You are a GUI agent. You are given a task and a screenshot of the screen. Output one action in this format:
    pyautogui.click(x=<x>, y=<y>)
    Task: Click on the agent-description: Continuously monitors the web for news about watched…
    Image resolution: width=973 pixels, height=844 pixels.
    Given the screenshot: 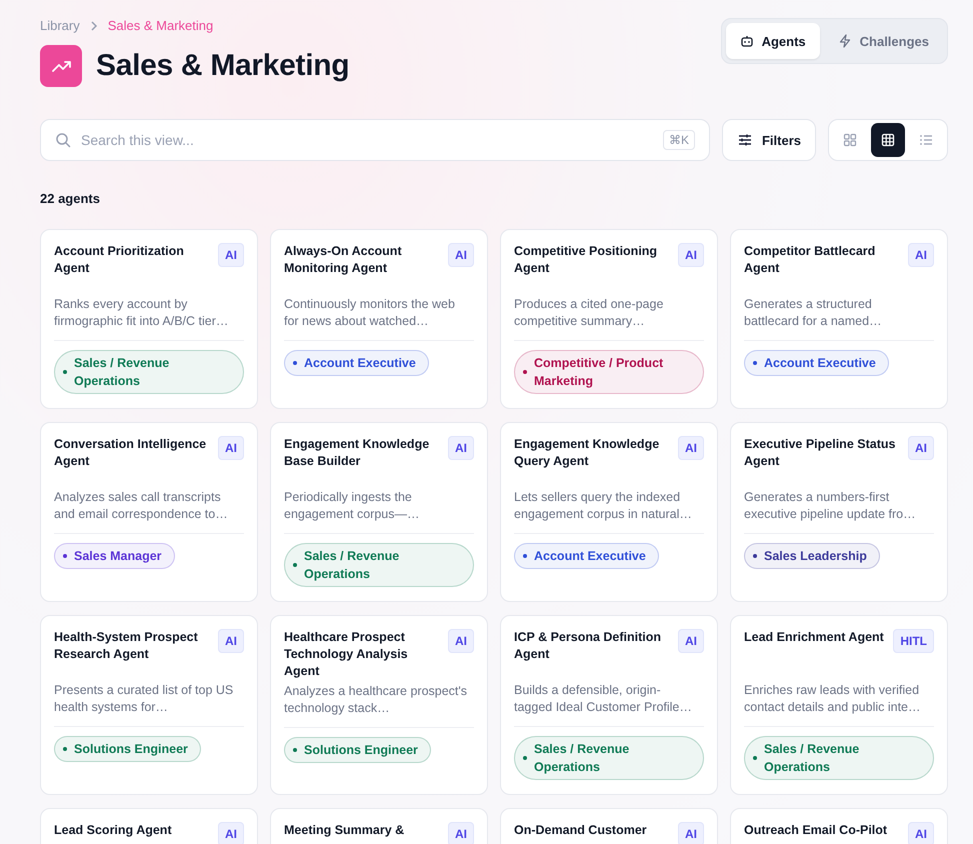 What is the action you would take?
    pyautogui.click(x=370, y=313)
    